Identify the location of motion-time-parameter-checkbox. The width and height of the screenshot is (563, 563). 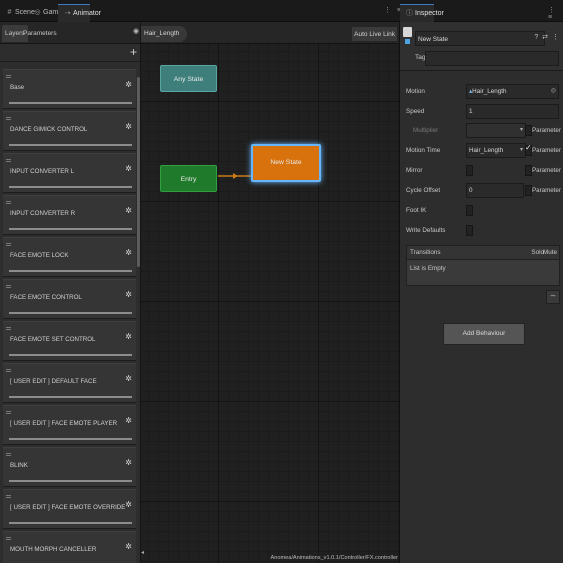
(528, 149).